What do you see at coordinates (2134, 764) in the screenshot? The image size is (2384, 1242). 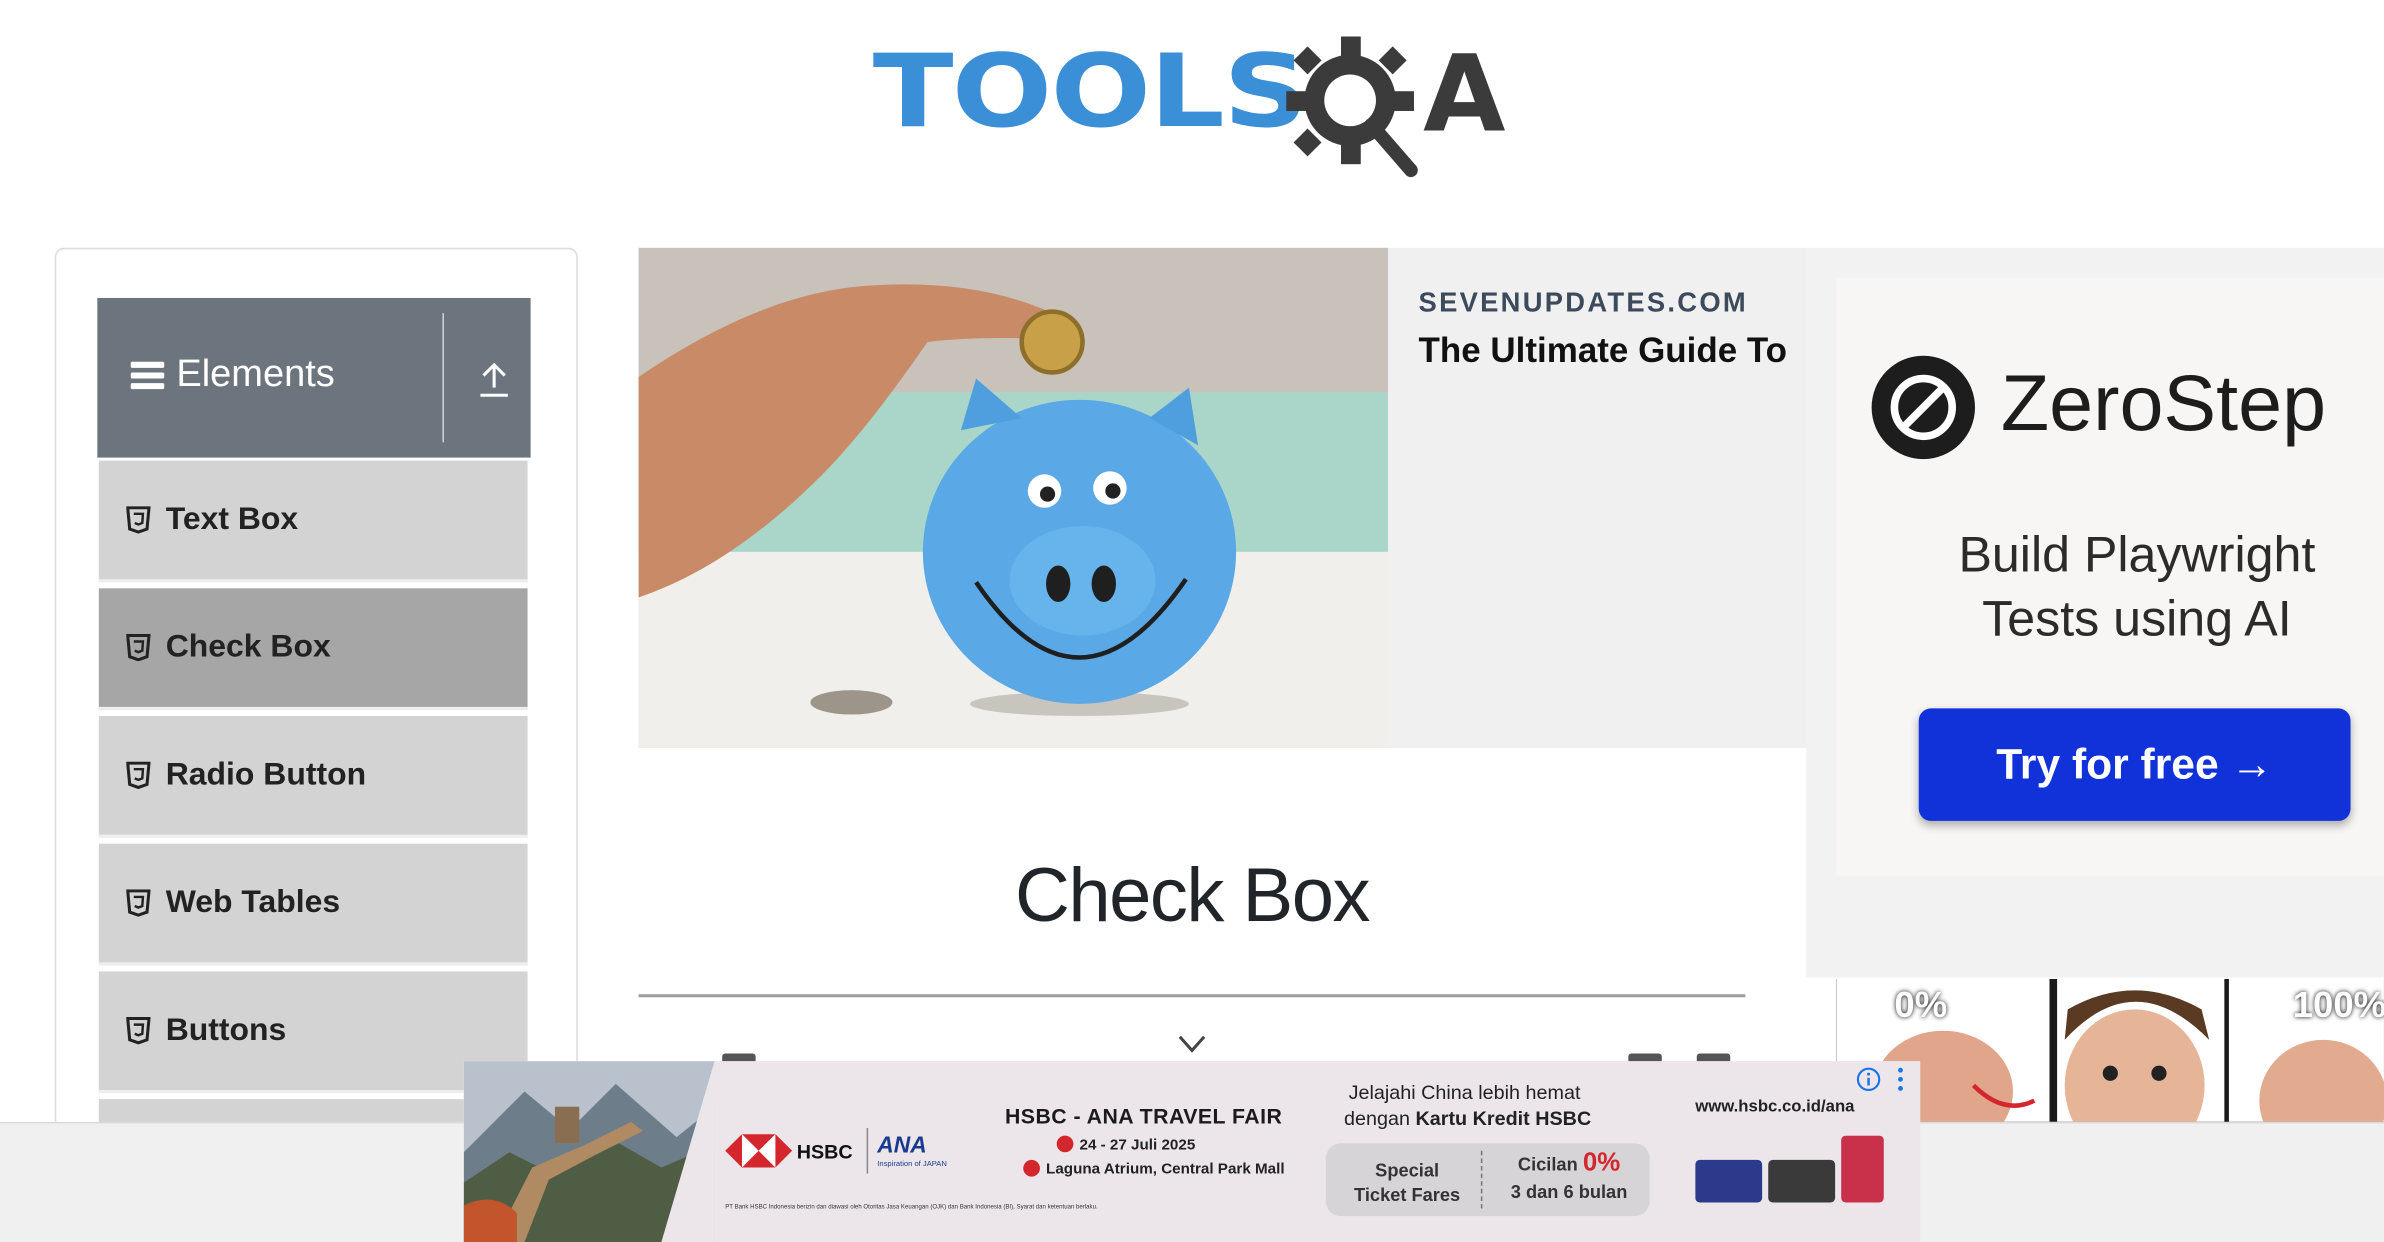 I see `try-for-free-button: Try for free →` at bounding box center [2134, 764].